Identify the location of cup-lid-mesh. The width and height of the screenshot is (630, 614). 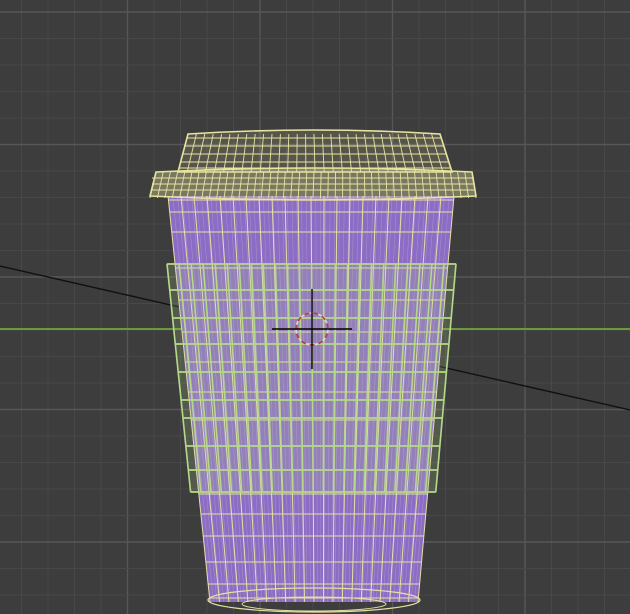
(312, 165).